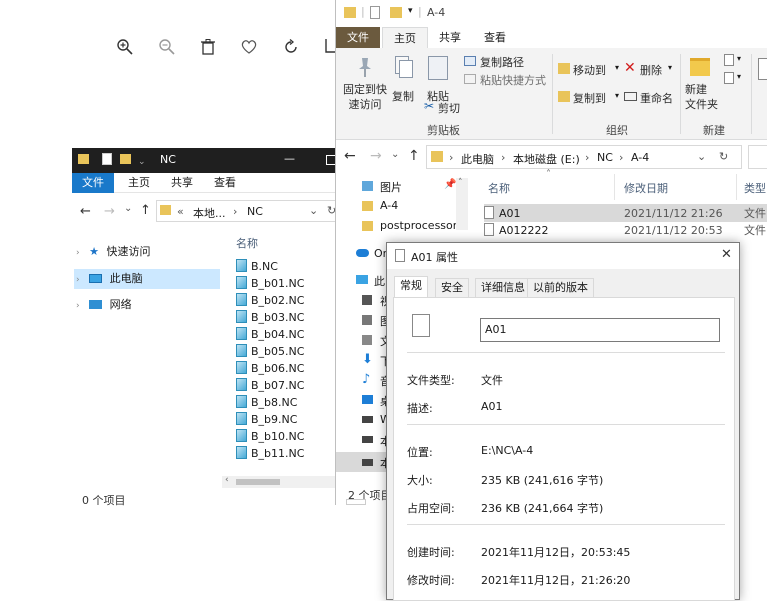 The image size is (767, 601). What do you see at coordinates (356, 502) in the screenshot?
I see `view-toggle` at bounding box center [356, 502].